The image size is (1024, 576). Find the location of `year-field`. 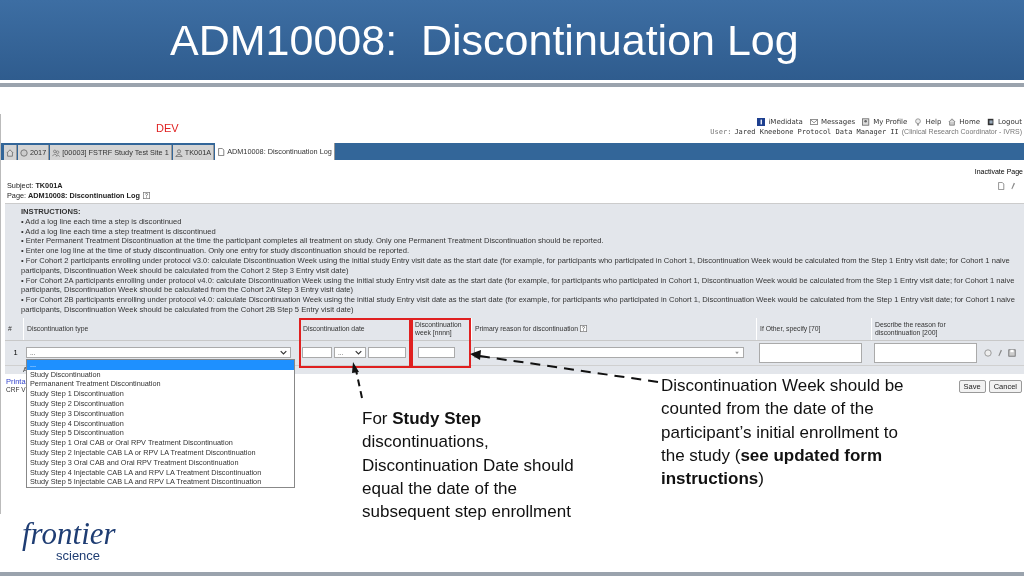

year-field is located at coordinates (387, 353).